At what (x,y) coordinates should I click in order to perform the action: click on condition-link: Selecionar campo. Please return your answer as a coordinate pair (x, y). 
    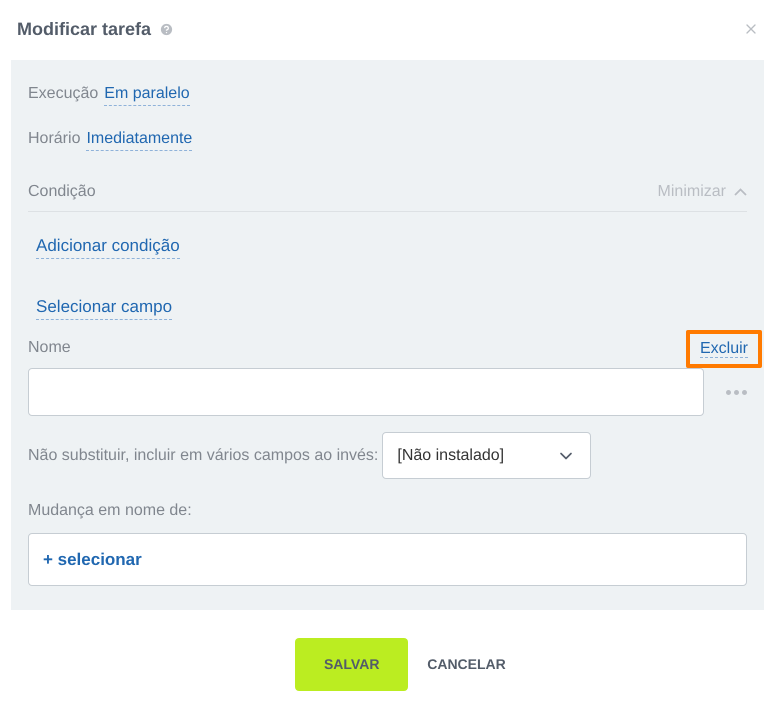
    Looking at the image, I should click on (104, 307).